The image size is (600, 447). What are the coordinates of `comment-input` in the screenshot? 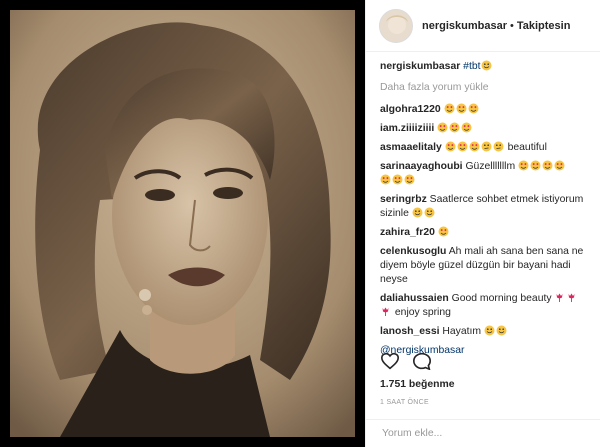 It's located at (482, 433).